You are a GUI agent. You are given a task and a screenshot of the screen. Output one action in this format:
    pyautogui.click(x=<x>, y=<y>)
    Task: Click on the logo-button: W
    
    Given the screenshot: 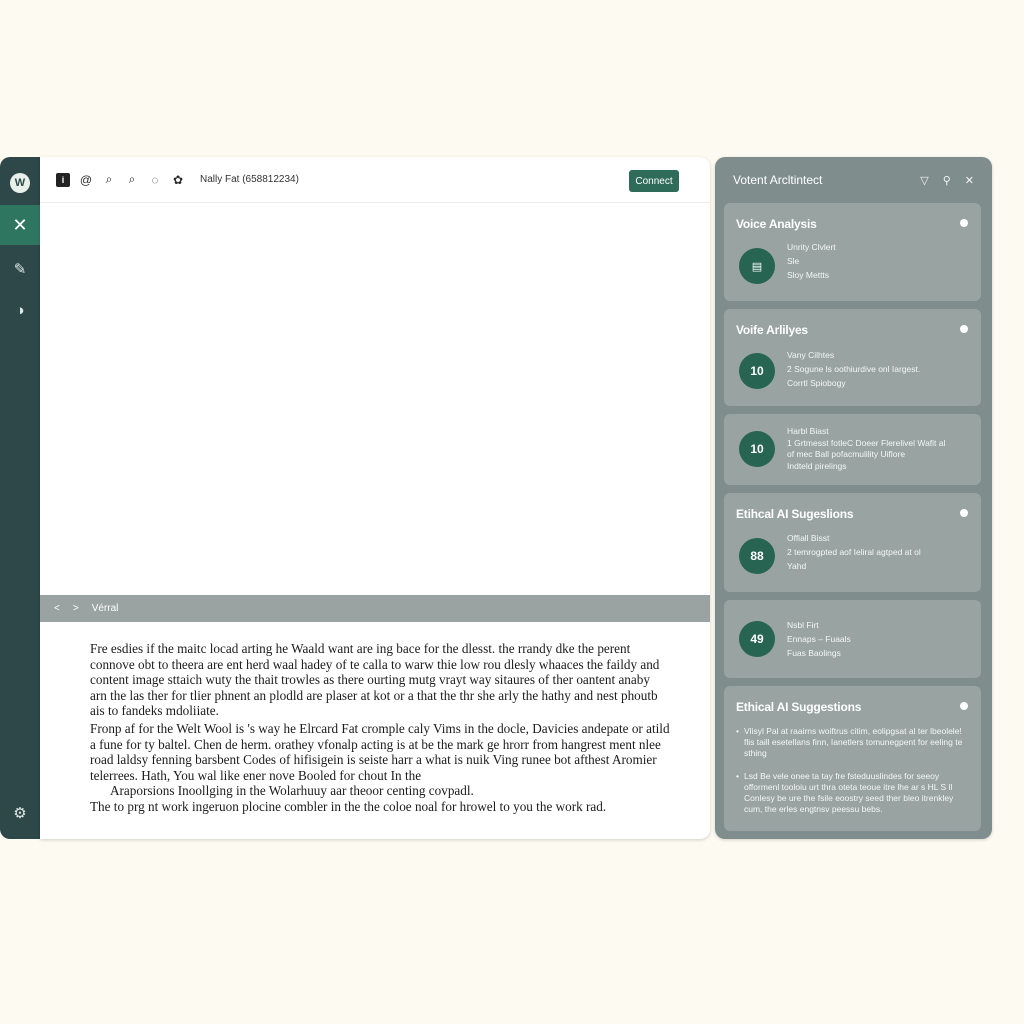 What is the action you would take?
    pyautogui.click(x=20, y=183)
    